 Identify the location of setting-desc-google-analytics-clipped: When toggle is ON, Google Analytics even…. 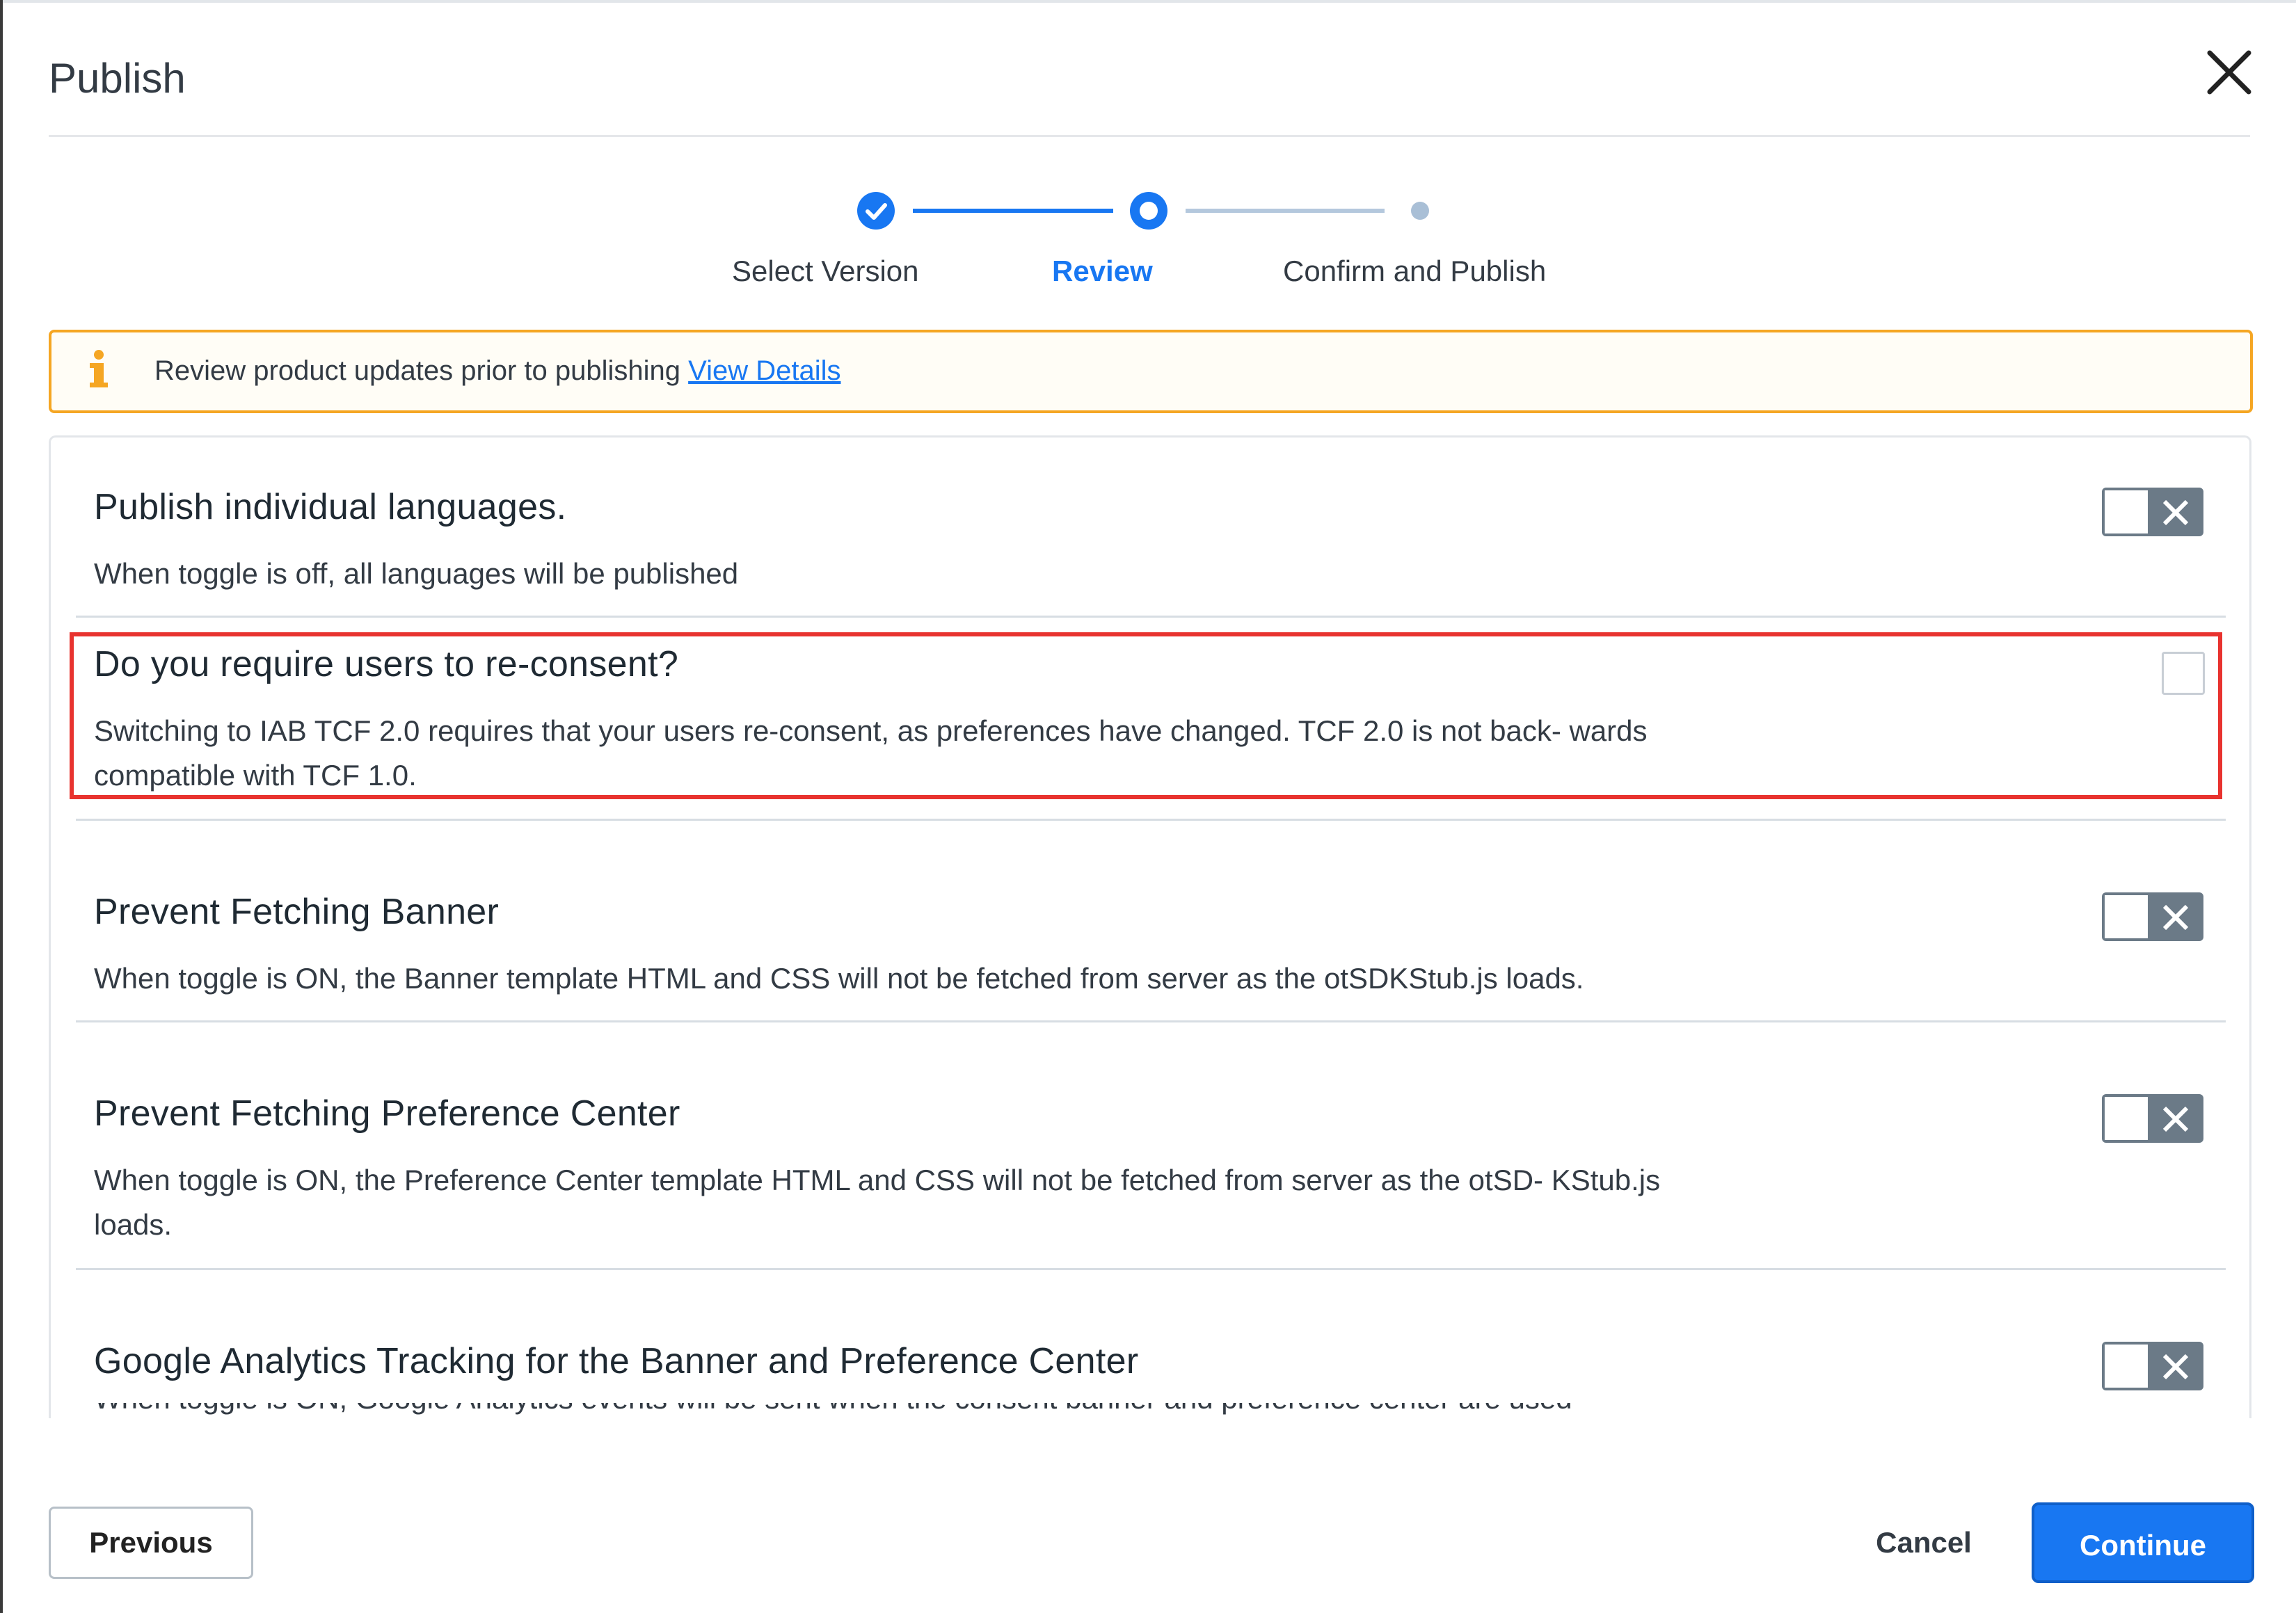
(859, 1410).